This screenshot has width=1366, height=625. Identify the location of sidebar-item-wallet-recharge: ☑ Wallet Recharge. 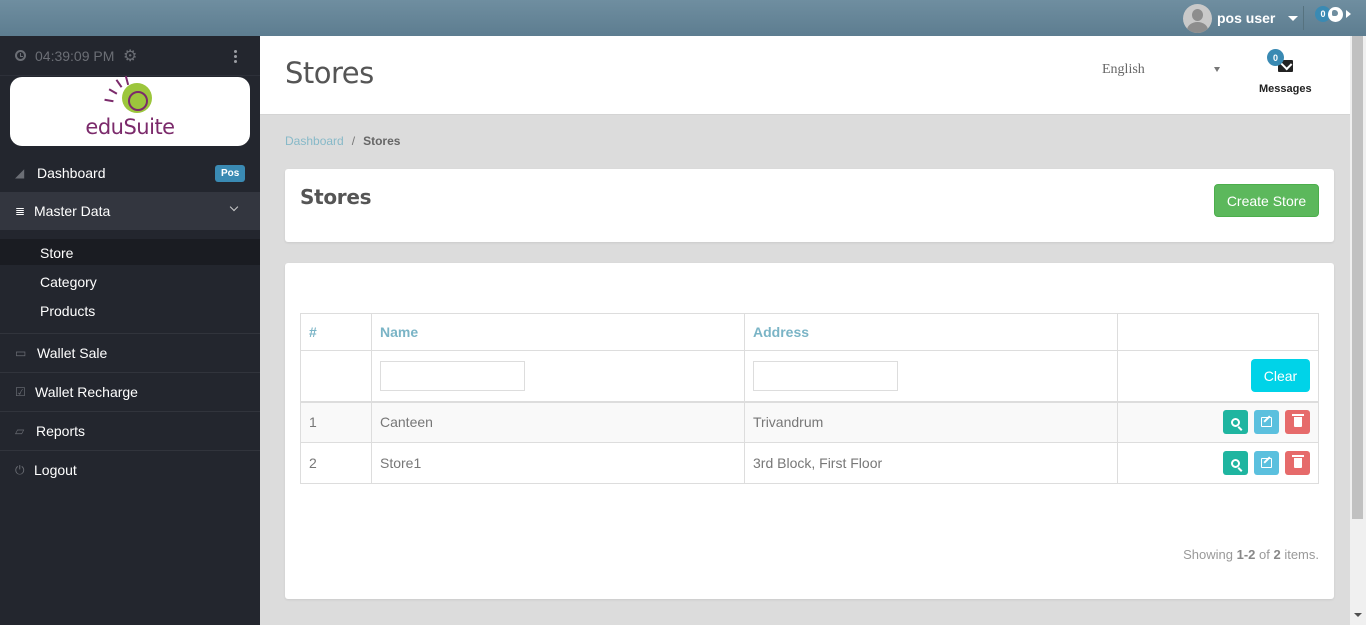
(130, 392).